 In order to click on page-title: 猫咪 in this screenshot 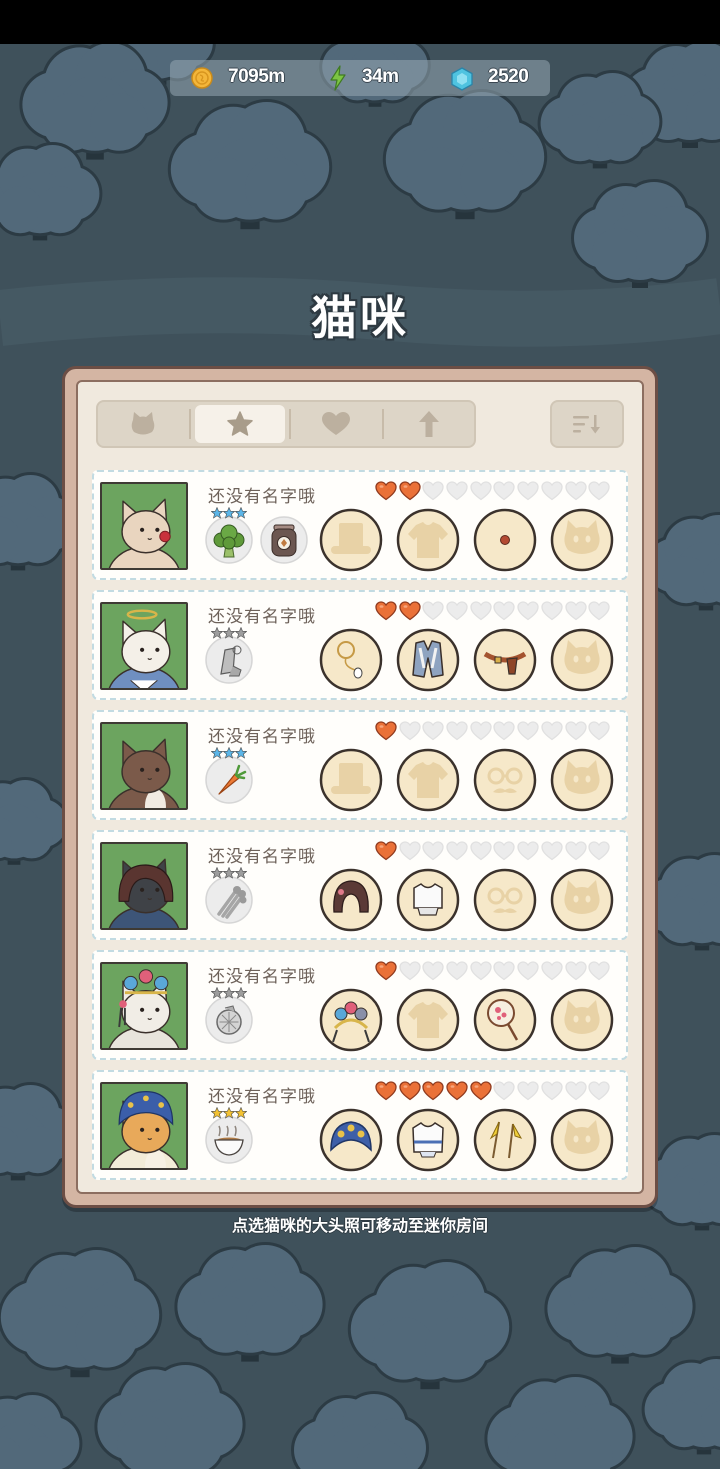, I will do `click(360, 318)`.